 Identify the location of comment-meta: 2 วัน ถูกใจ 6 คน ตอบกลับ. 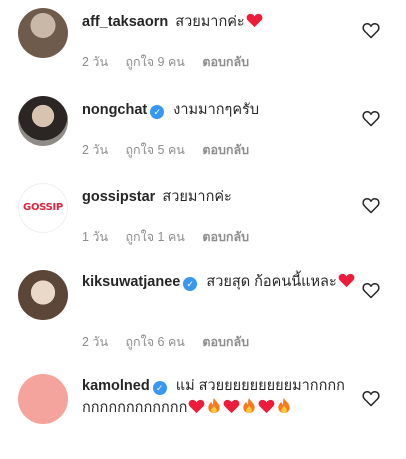
(172, 342).